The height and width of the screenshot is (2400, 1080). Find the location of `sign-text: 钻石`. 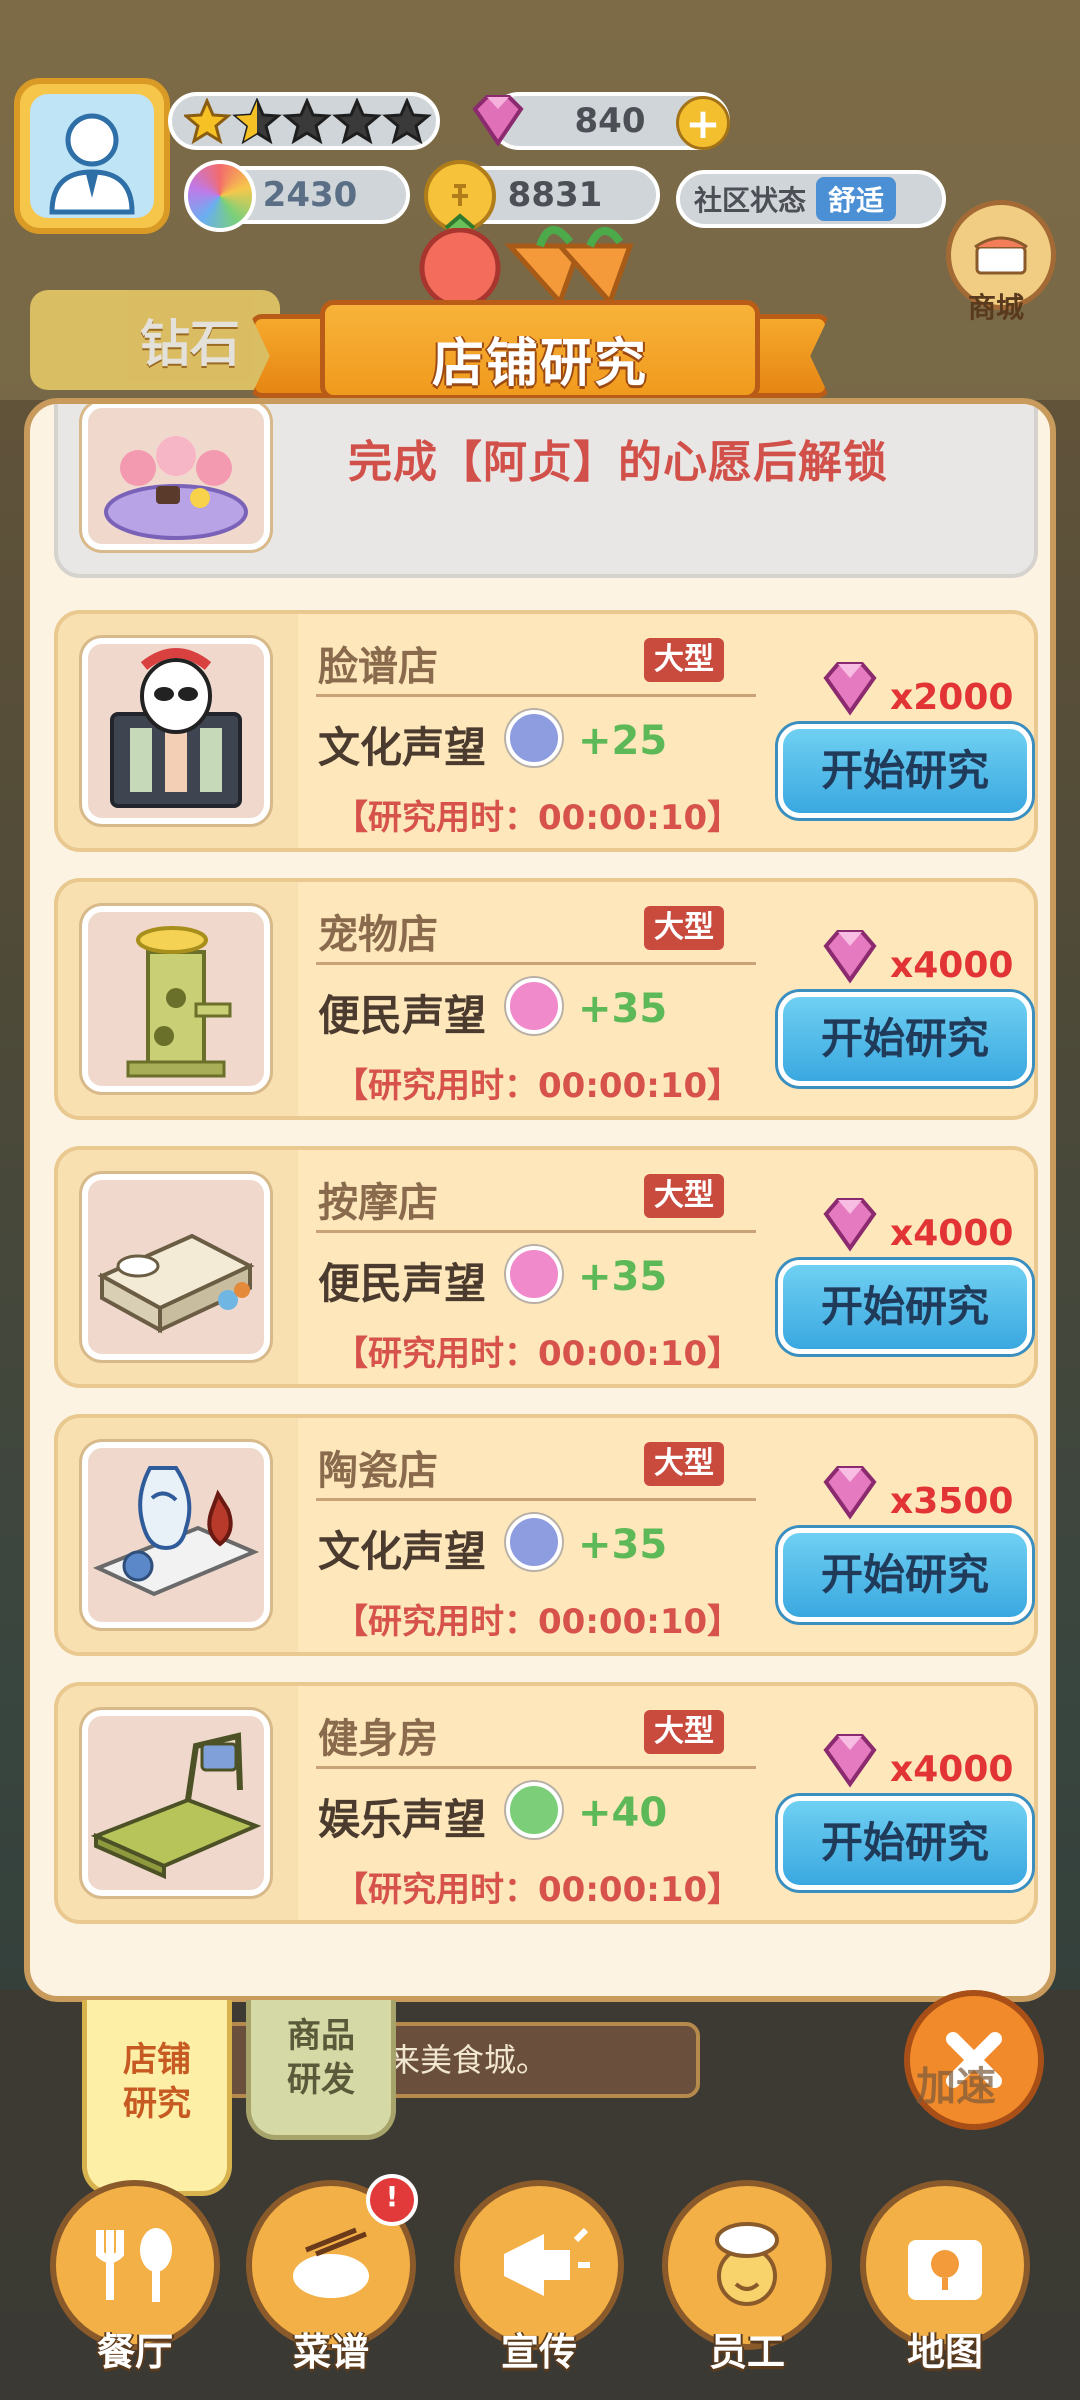

sign-text: 钻石 is located at coordinates (190, 344).